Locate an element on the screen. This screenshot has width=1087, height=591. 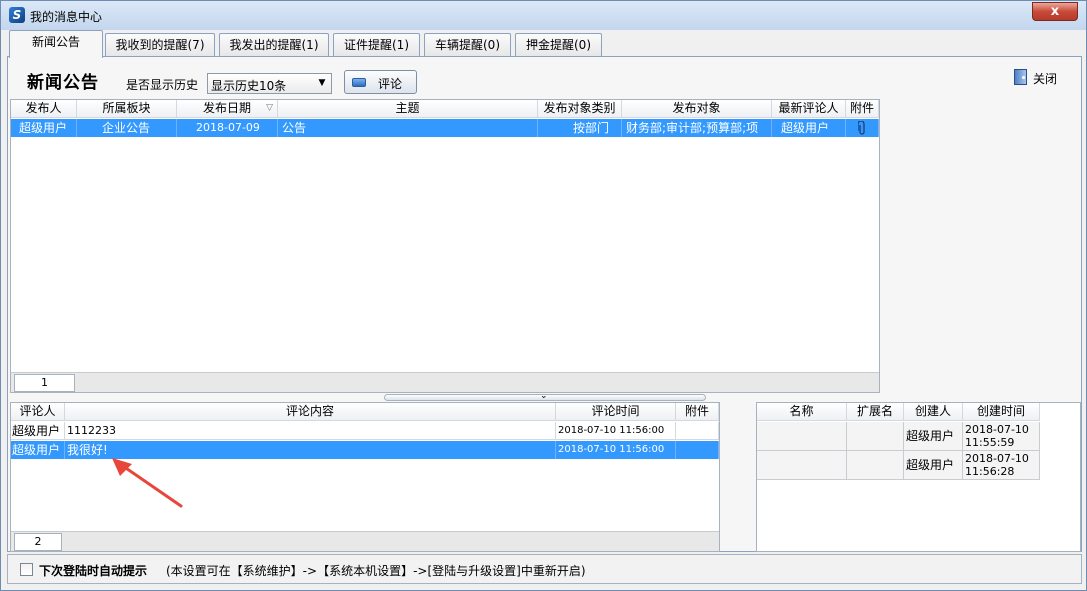
col-comment-attachment: 附件 is located at coordinates (697, 412).